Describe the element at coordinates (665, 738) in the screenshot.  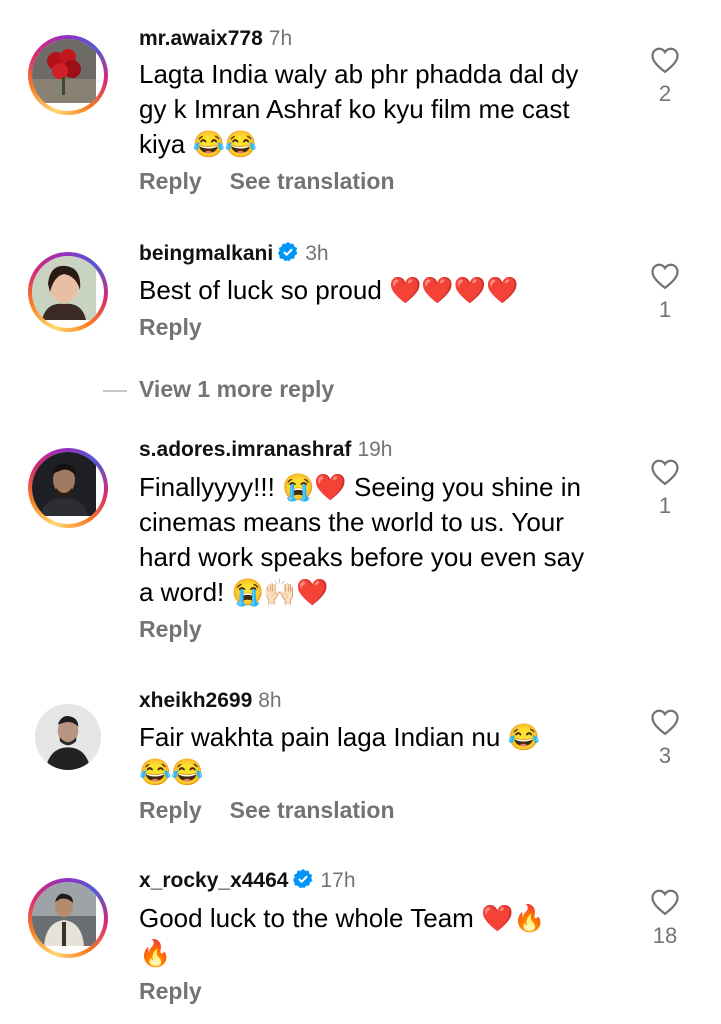
I see `like-button: 3` at that location.